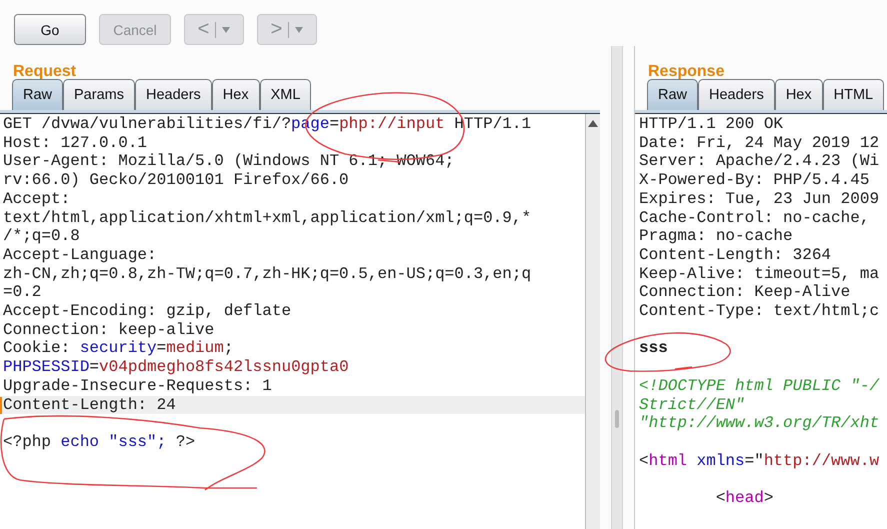 The image size is (887, 529). I want to click on code-line: HTTP/1.1 200 OK, so click(711, 124).